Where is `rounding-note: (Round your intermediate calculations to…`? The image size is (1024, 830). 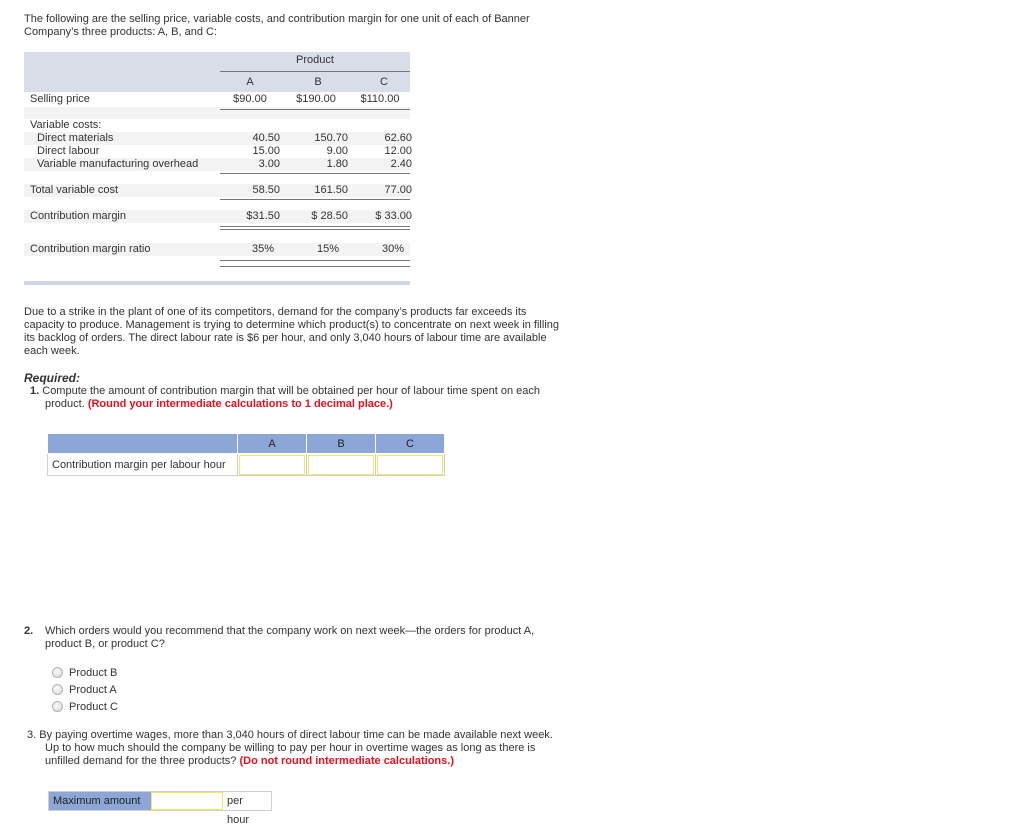 rounding-note: (Round your intermediate calculations to… is located at coordinates (240, 404).